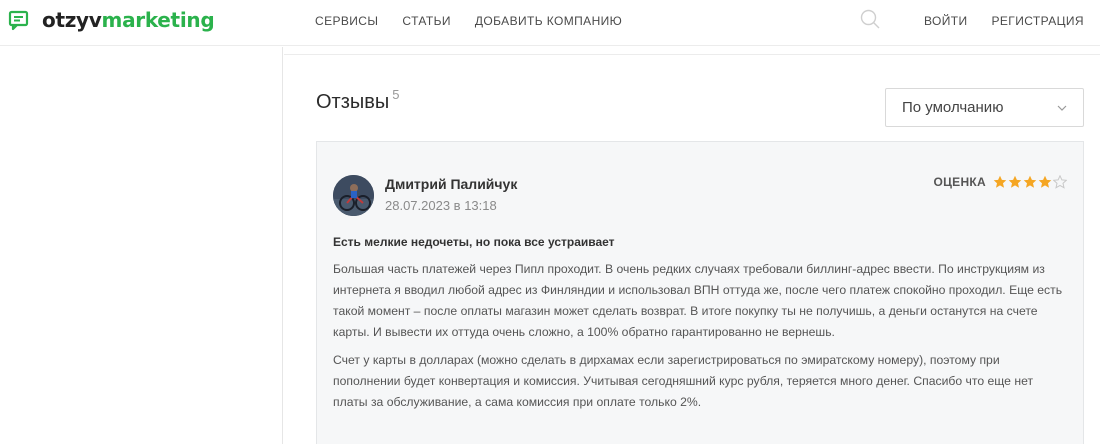 Image resolution: width=1100 pixels, height=444 pixels. Describe the element at coordinates (426, 21) in the screenshot. I see `nav-item-articles: СТАТЬИ` at that location.